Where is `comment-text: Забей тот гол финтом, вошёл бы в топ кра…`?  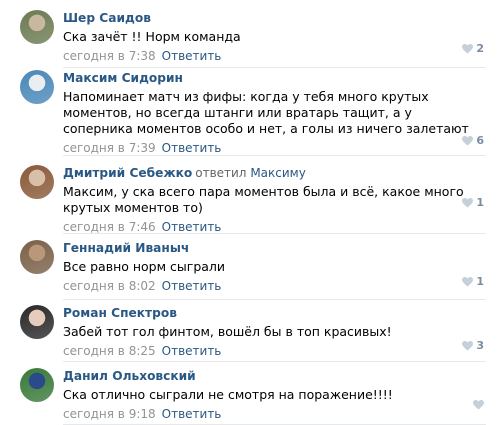
comment-text: Забей тот гол финтом, вошёл бы в топ кра… is located at coordinates (227, 331).